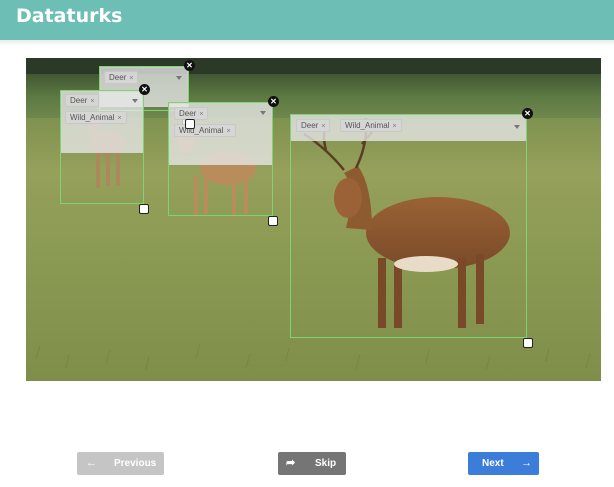 Image resolution: width=614 pixels, height=487 pixels. What do you see at coordinates (493, 463) in the screenshot?
I see `next-button-label: Next` at bounding box center [493, 463].